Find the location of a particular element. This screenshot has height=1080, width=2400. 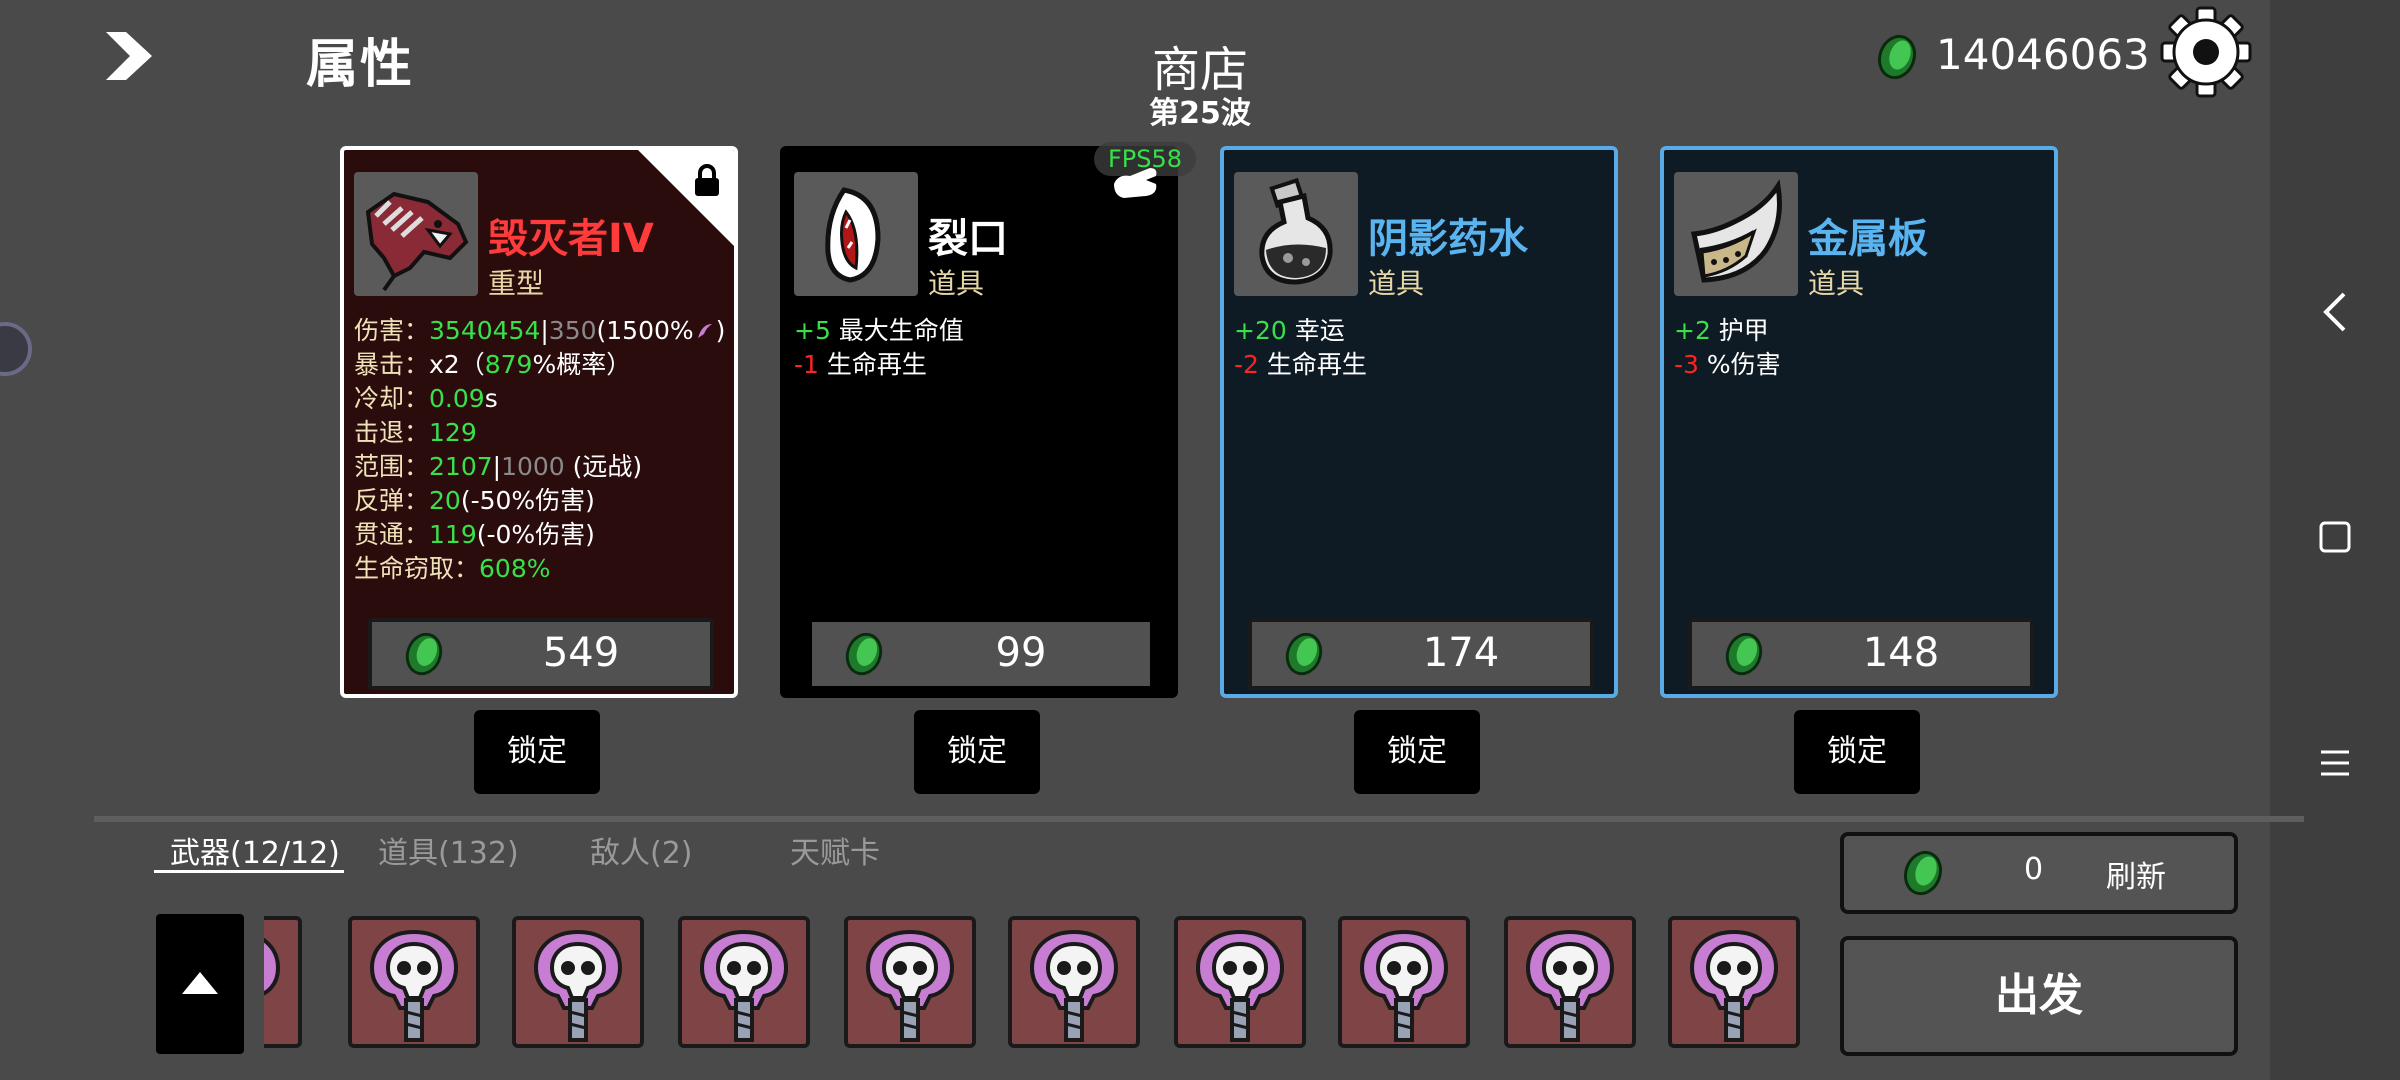

price-value: 549 is located at coordinates (581, 653).